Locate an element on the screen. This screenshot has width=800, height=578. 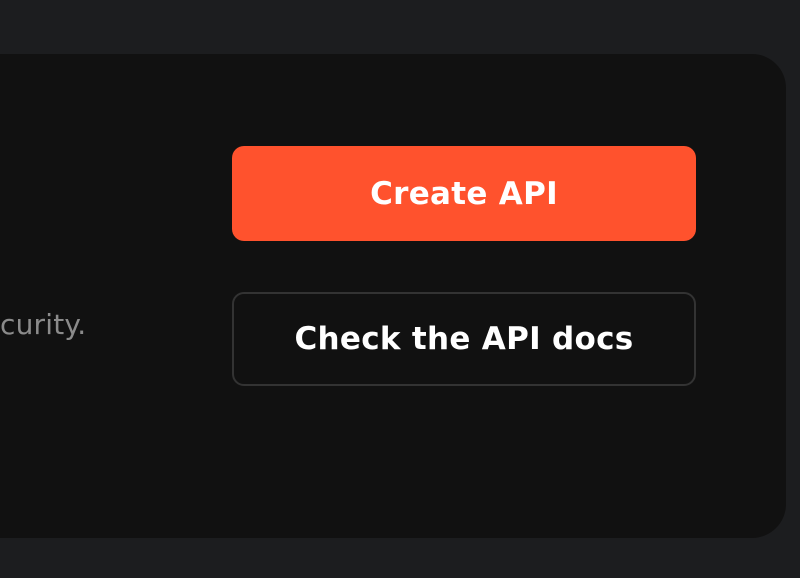
check-api-docs-button-label: Check the API docs is located at coordinates (464, 339).